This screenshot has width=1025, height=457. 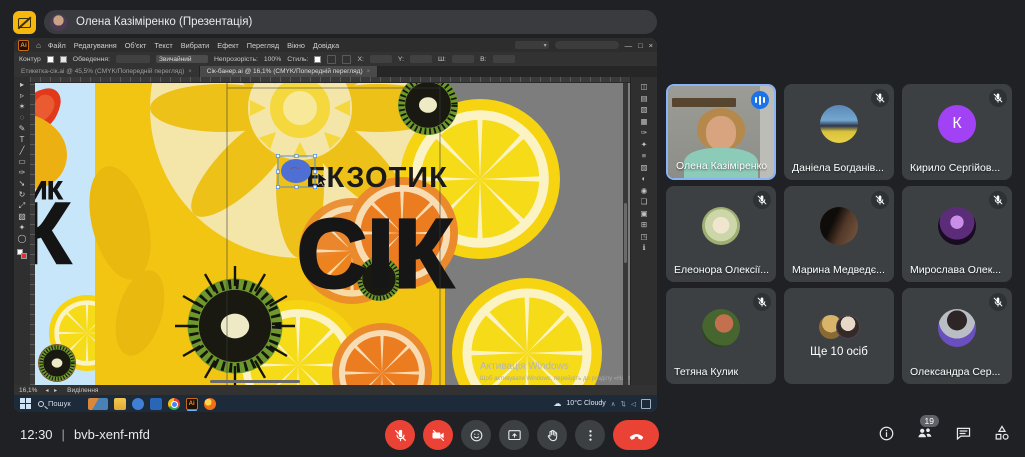 I want to click on paintbrush-tool: ✑, so click(x=22, y=173).